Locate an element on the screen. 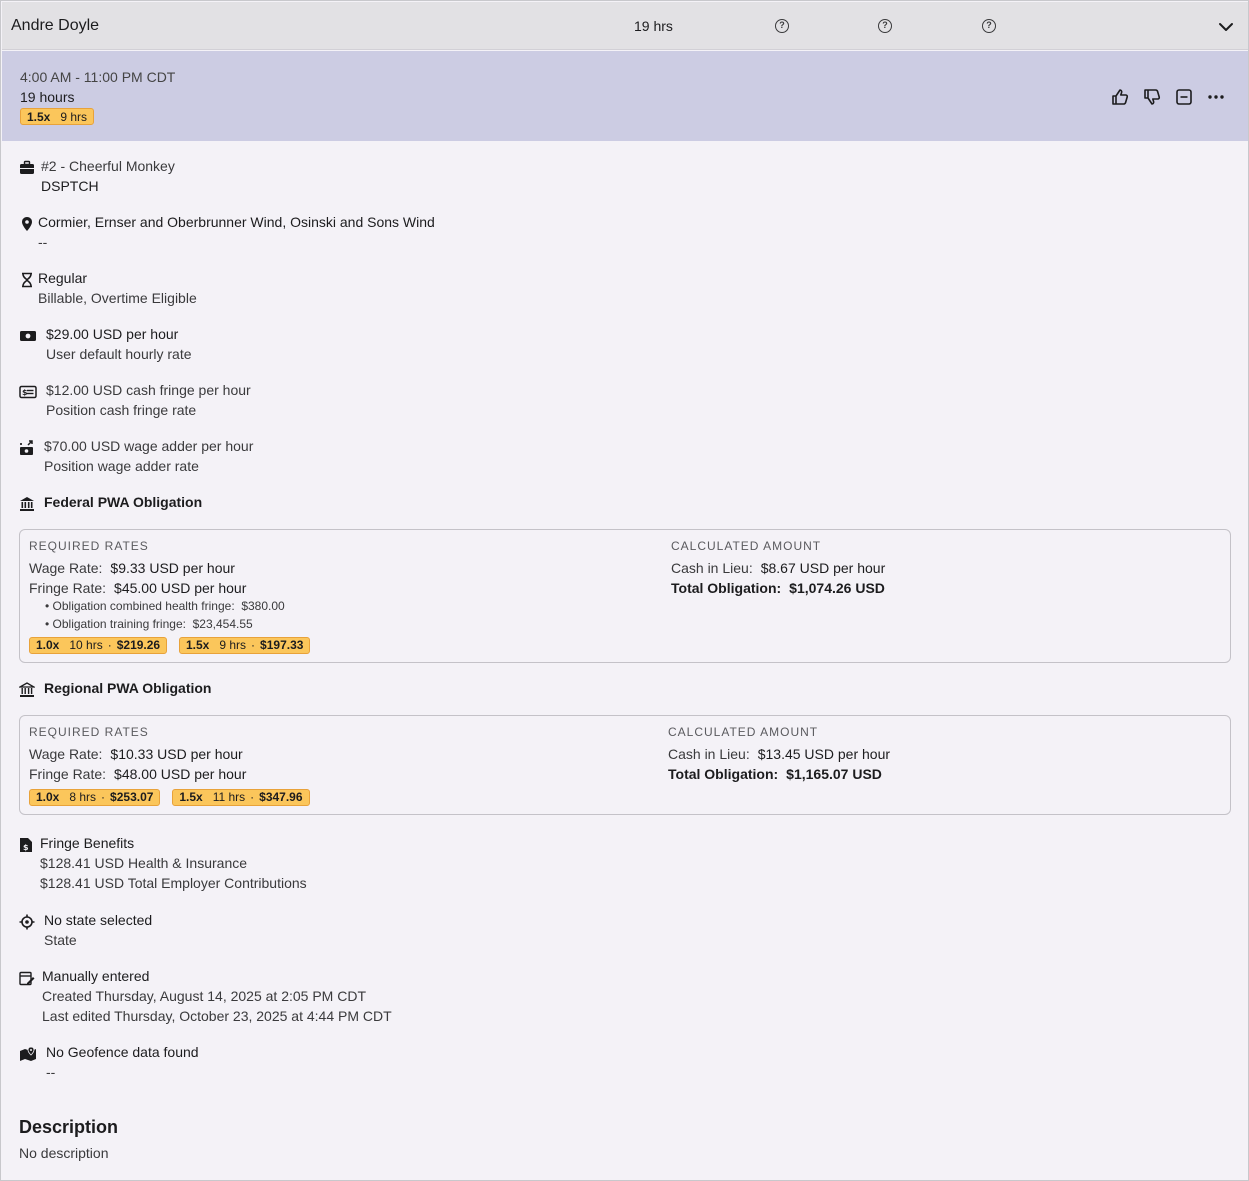 This screenshot has width=1249, height=1181. shift-hours: 19 hours is located at coordinates (47, 97).